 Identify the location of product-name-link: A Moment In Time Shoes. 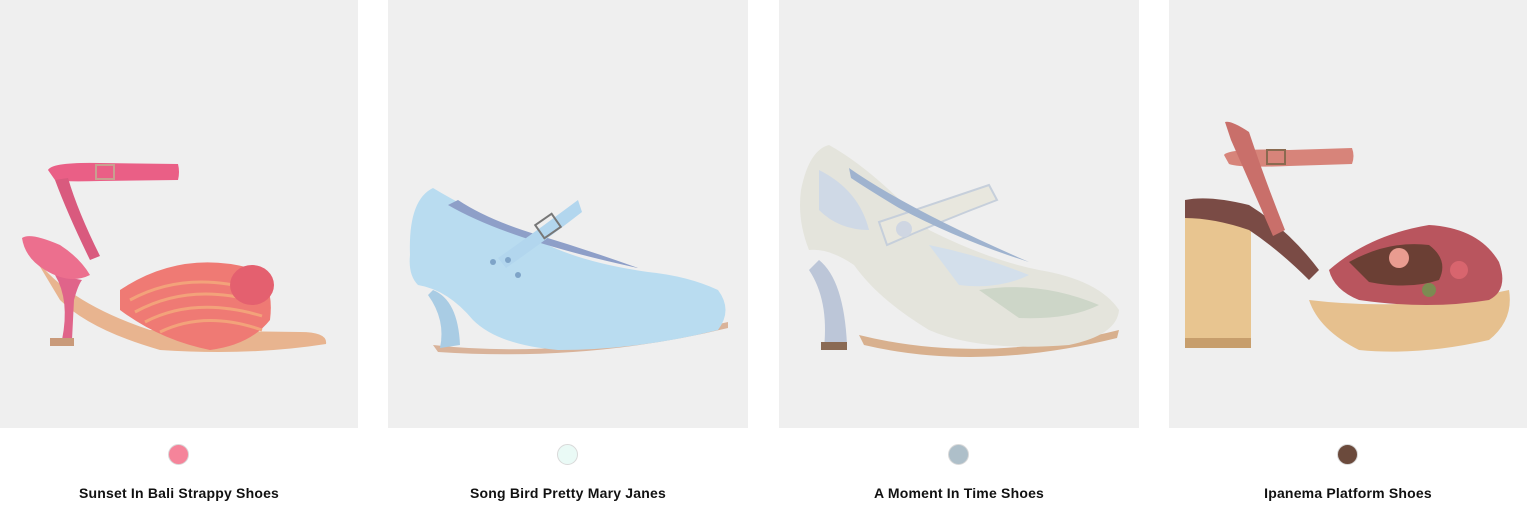
(959, 493).